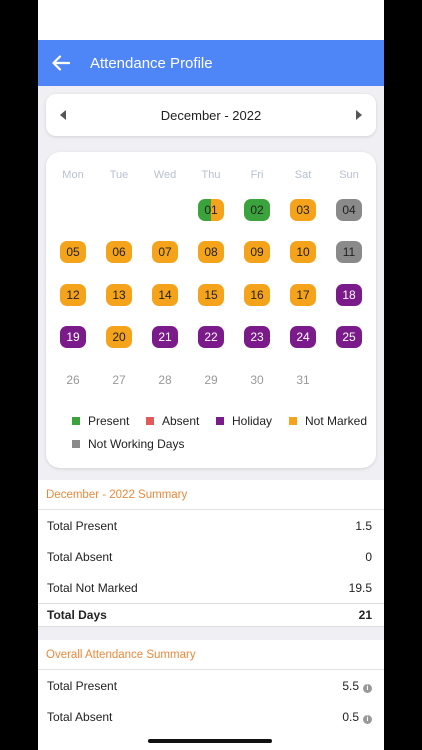  I want to click on row-value: 21, so click(365, 615).